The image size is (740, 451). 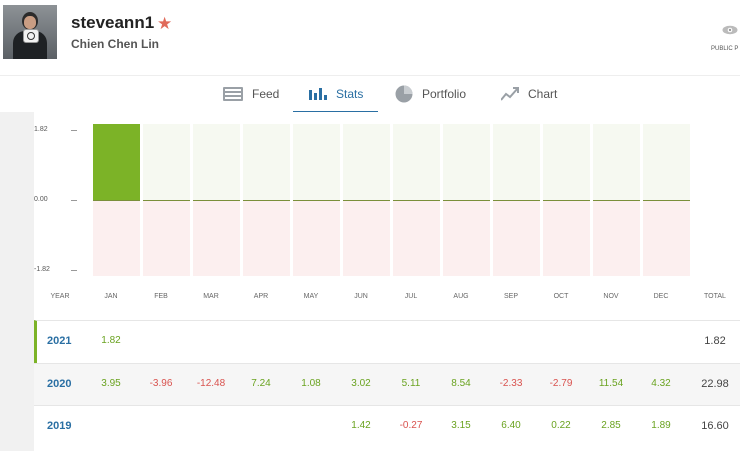 What do you see at coordinates (216, 200) in the screenshot?
I see `zero-line-mar` at bounding box center [216, 200].